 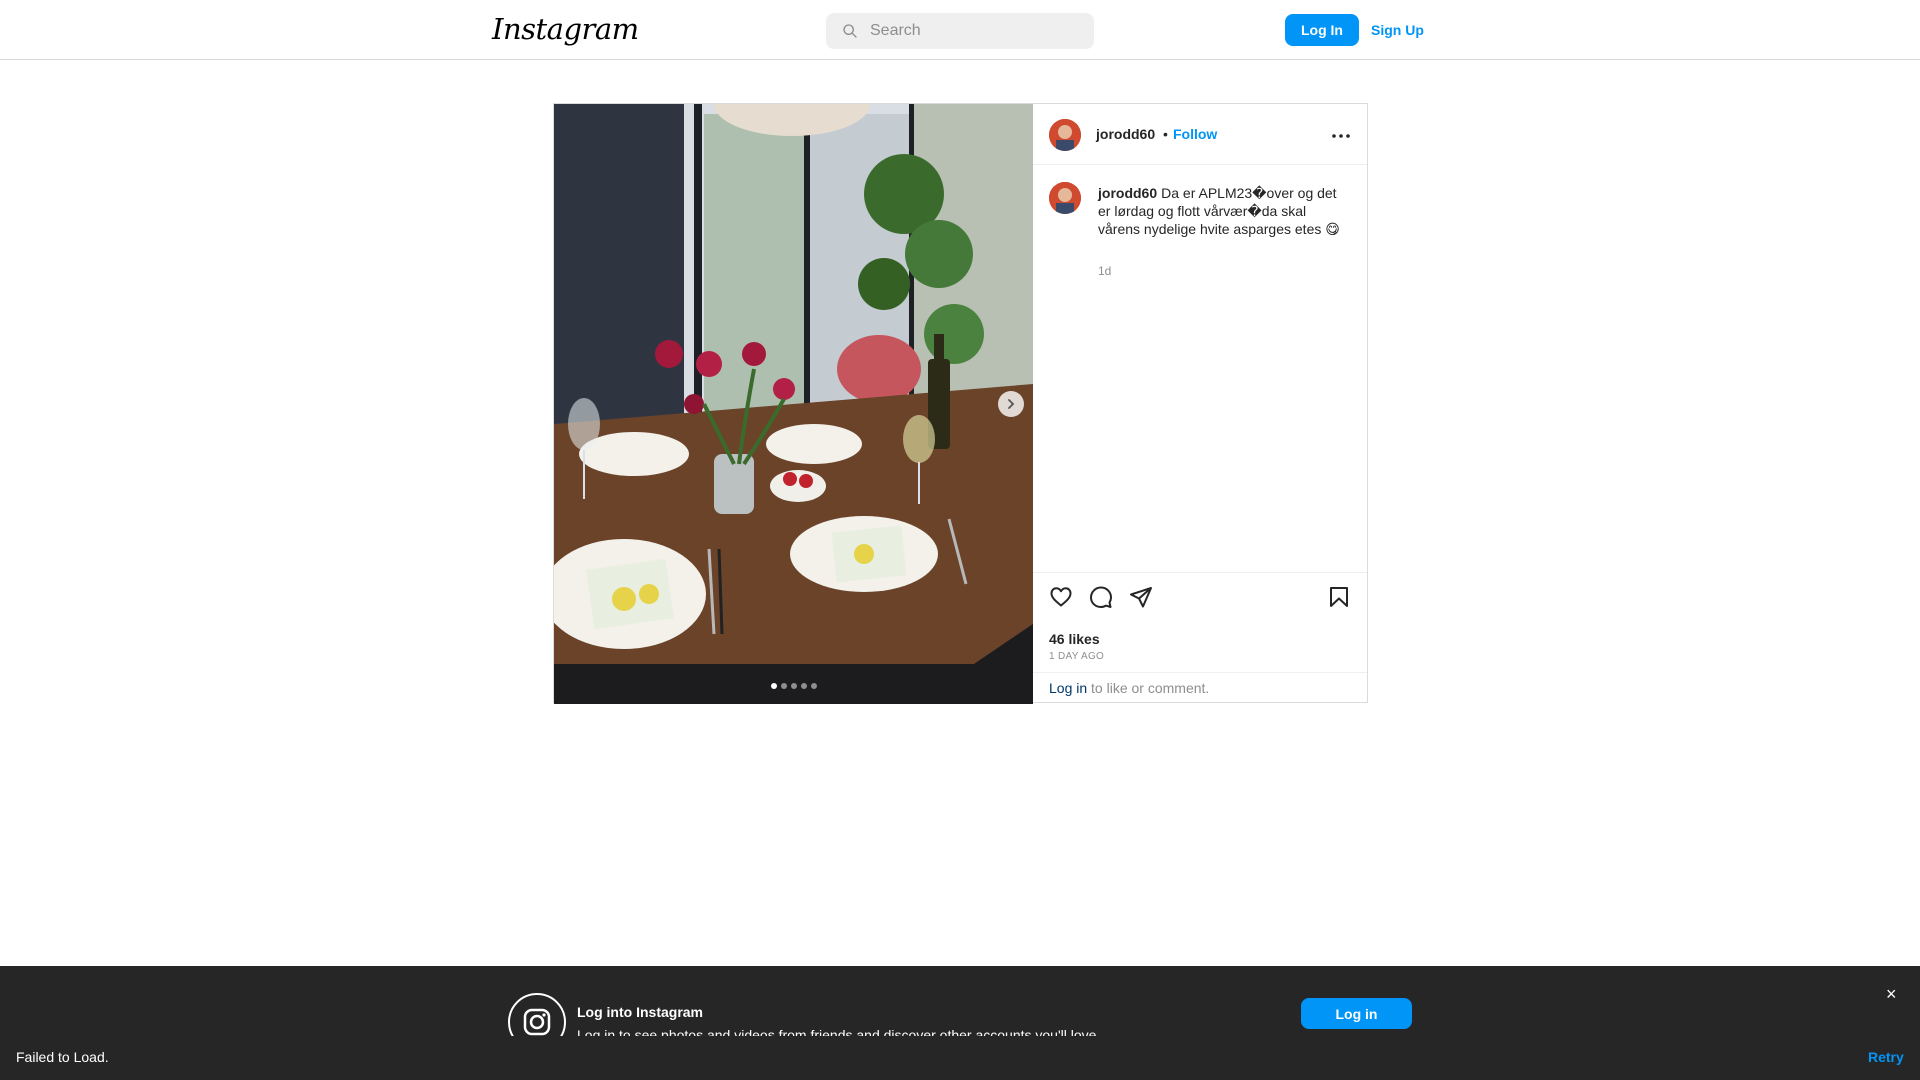 What do you see at coordinates (1076, 656) in the screenshot?
I see `post-date: 1 DAY AGO` at bounding box center [1076, 656].